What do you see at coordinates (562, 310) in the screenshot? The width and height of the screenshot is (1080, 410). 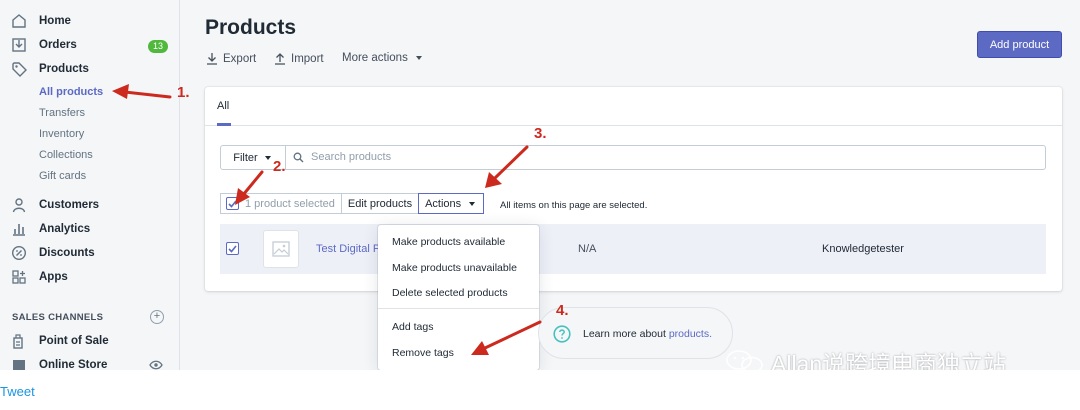 I see `annotation-label-4: 4.` at bounding box center [562, 310].